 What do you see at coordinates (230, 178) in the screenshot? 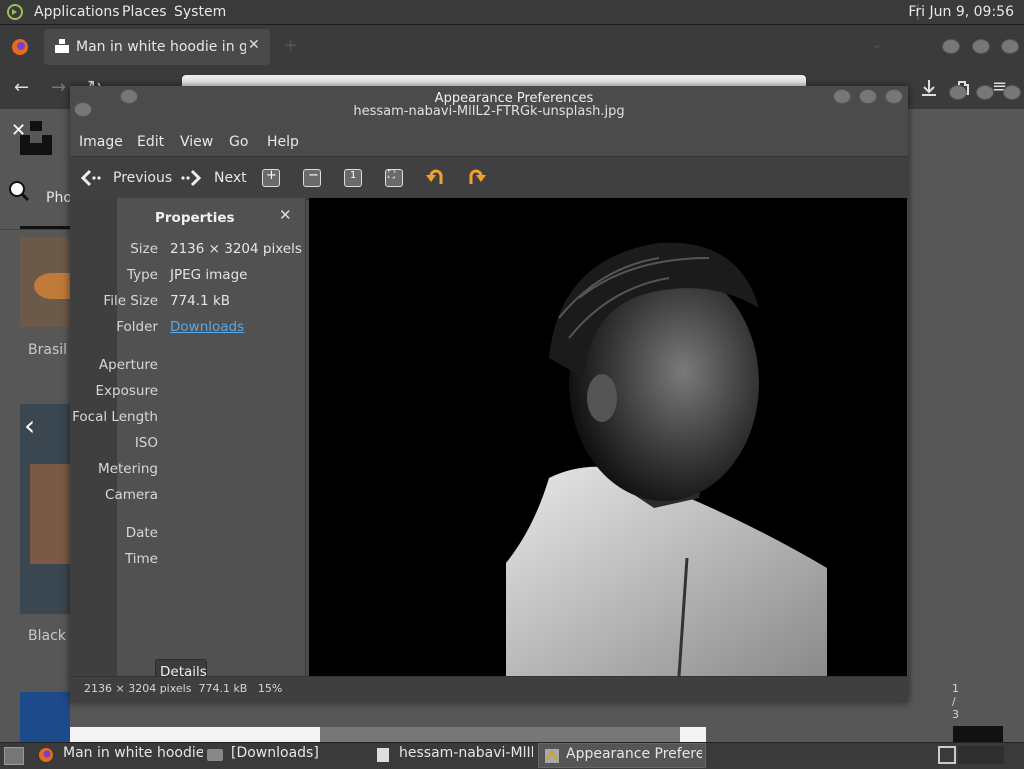
I see `next-label: Next` at bounding box center [230, 178].